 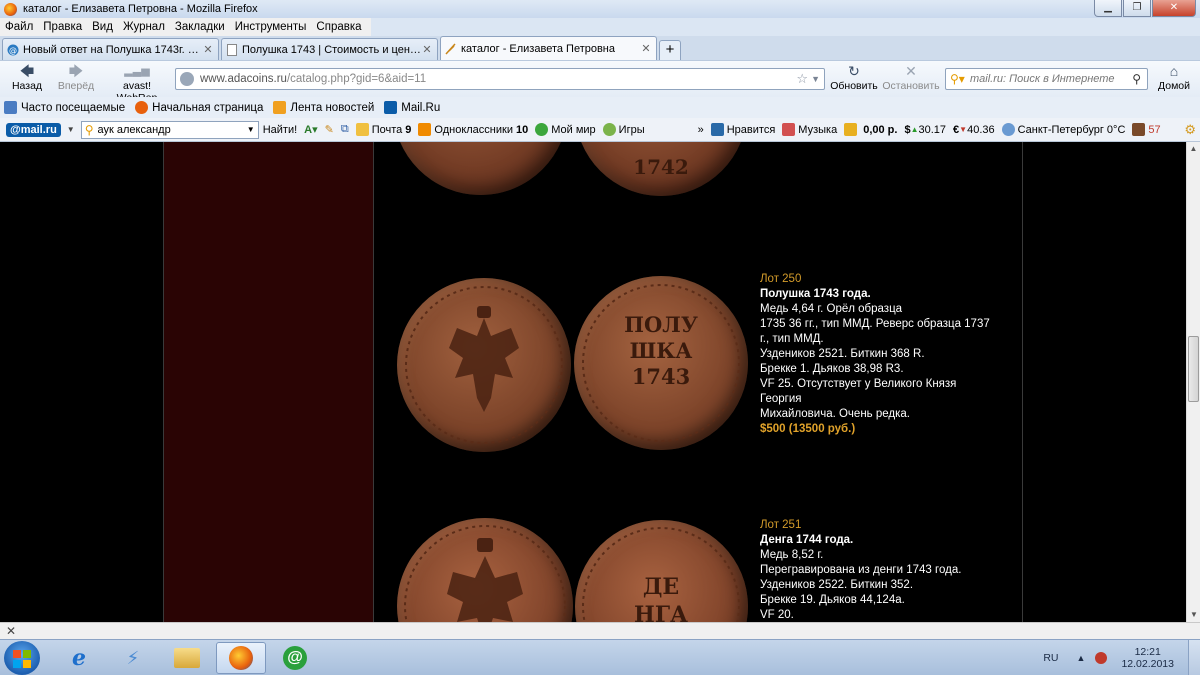 I want to click on clock: 12:21 12.02.2013, so click(x=1147, y=658).